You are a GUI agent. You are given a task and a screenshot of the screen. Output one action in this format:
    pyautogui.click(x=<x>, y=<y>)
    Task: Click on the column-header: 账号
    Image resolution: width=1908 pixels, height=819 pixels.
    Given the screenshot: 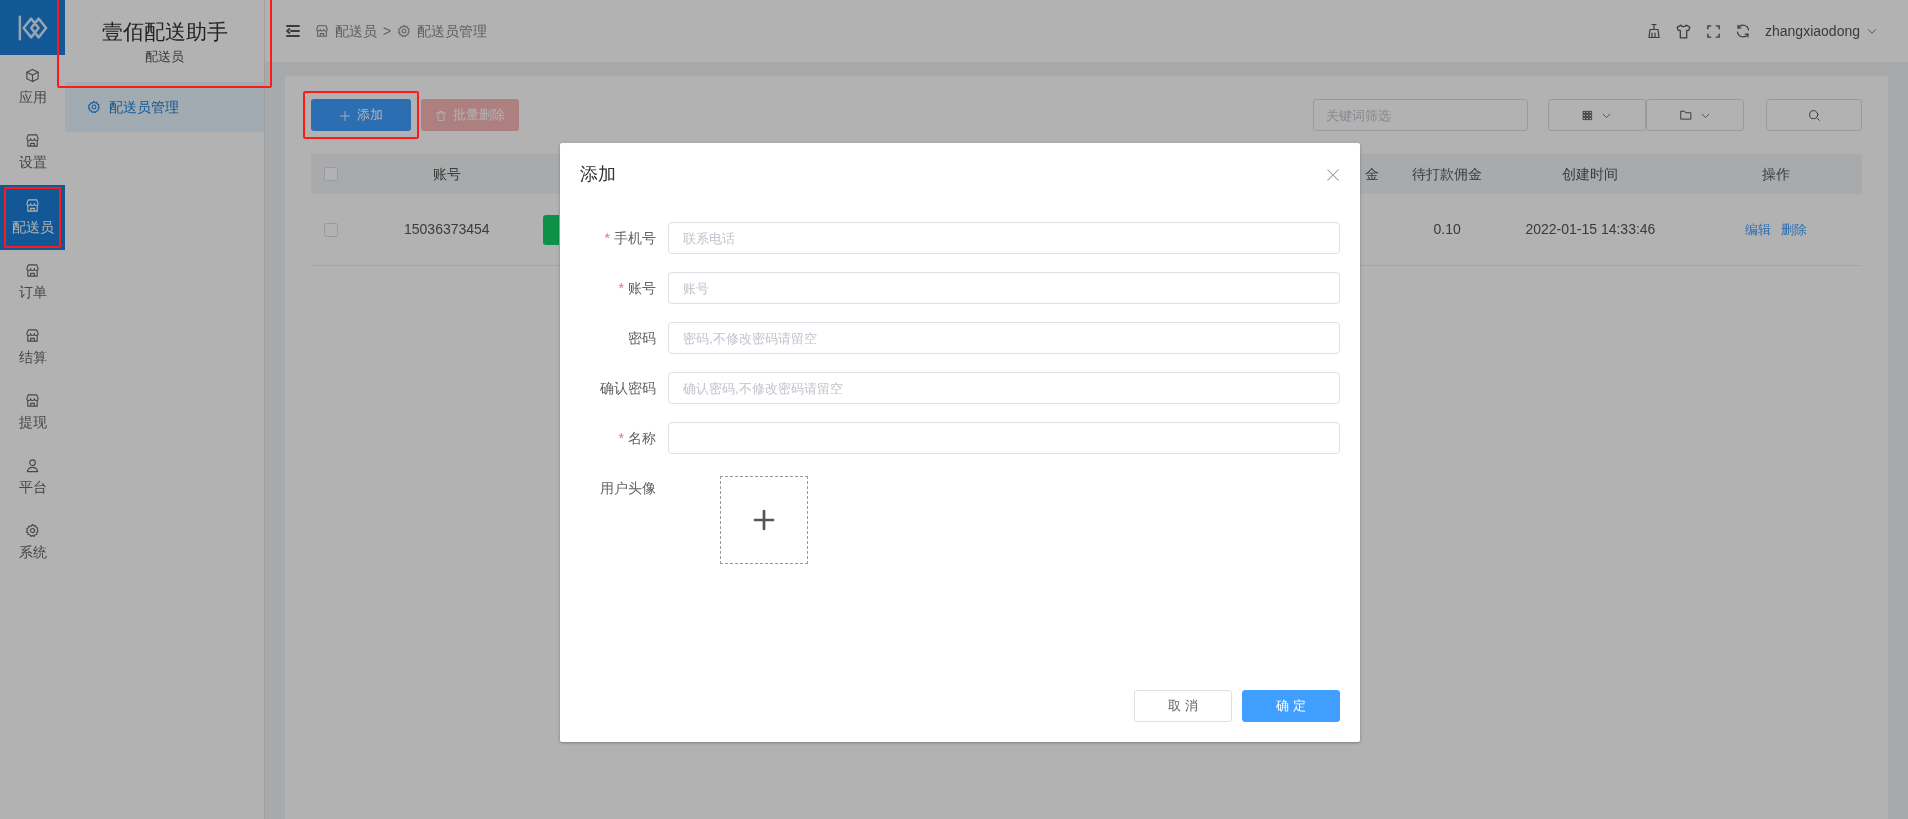 What is the action you would take?
    pyautogui.click(x=446, y=173)
    